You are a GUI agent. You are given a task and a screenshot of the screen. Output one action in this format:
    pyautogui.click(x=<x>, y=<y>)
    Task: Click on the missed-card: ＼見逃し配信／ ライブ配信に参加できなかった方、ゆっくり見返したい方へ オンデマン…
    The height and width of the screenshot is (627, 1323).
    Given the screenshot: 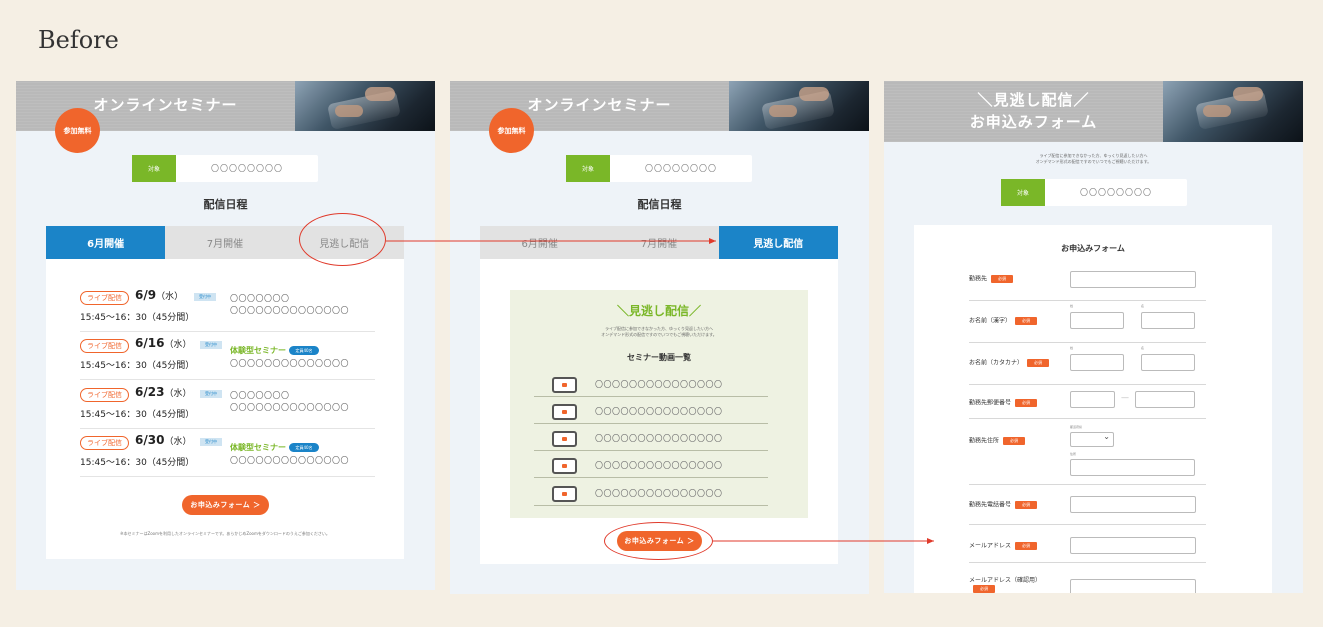 What is the action you would take?
    pyautogui.click(x=659, y=411)
    